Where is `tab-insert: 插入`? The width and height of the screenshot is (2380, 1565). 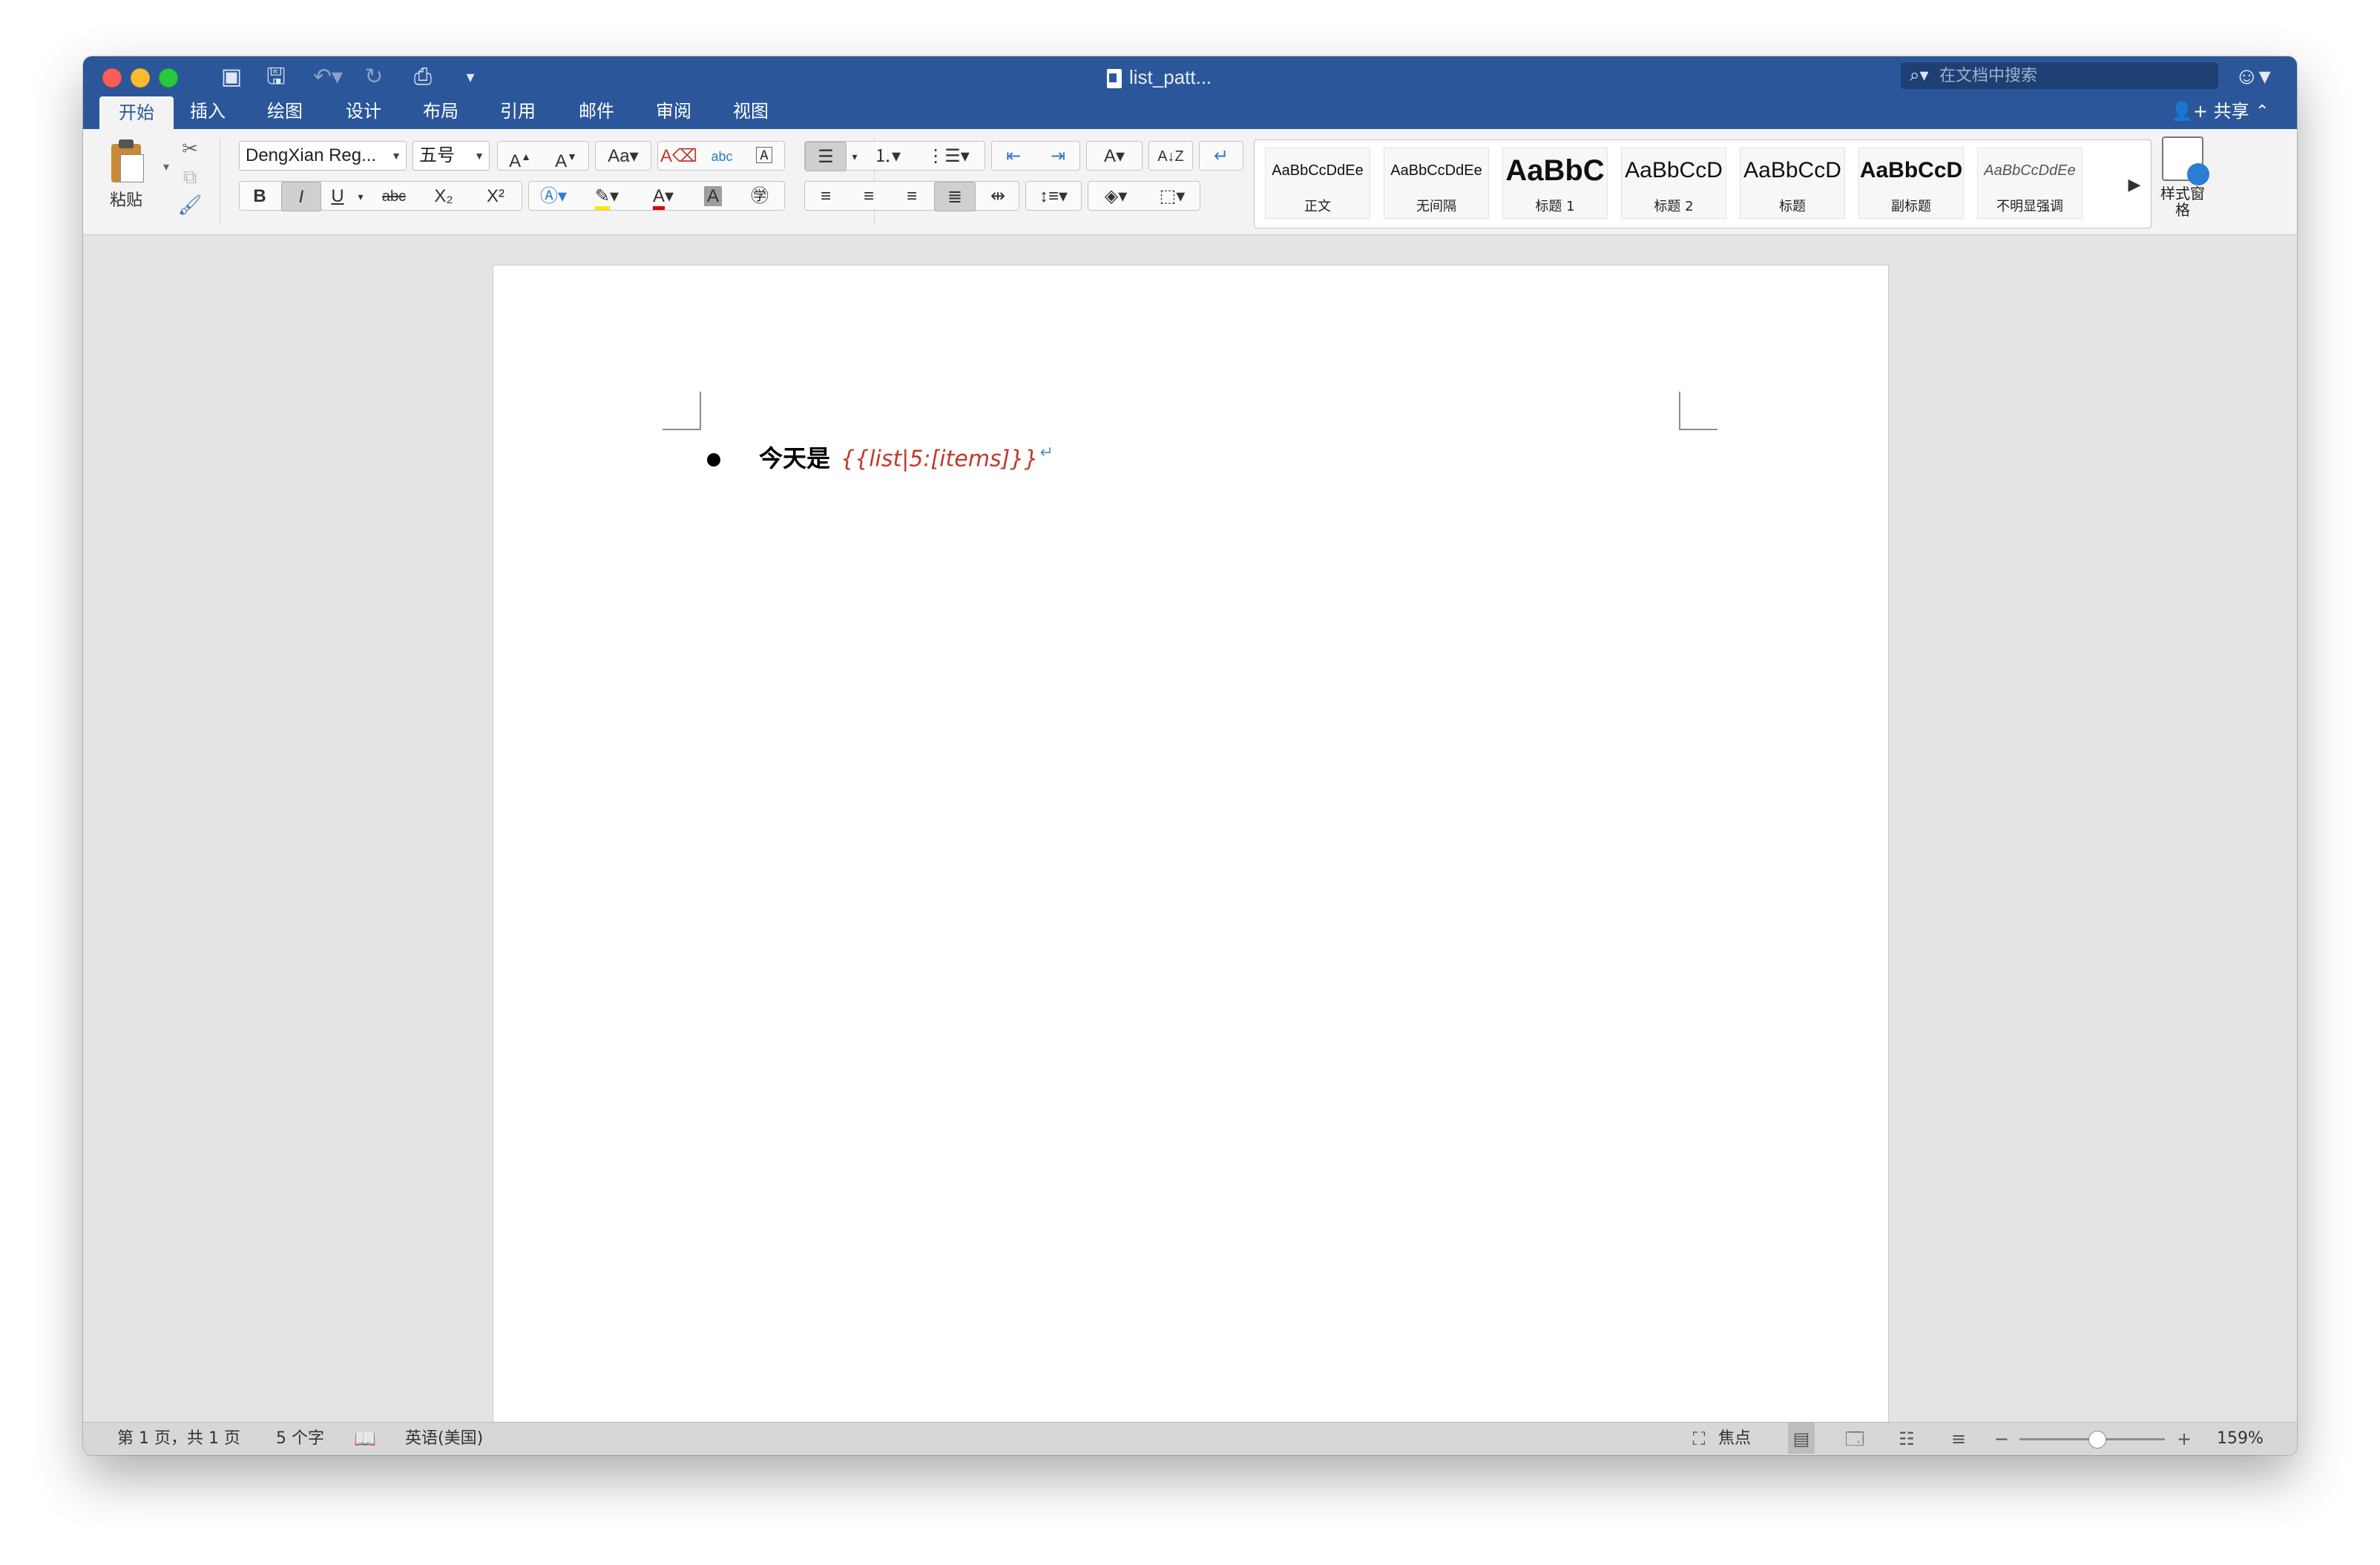 tab-insert: 插入 is located at coordinates (208, 111).